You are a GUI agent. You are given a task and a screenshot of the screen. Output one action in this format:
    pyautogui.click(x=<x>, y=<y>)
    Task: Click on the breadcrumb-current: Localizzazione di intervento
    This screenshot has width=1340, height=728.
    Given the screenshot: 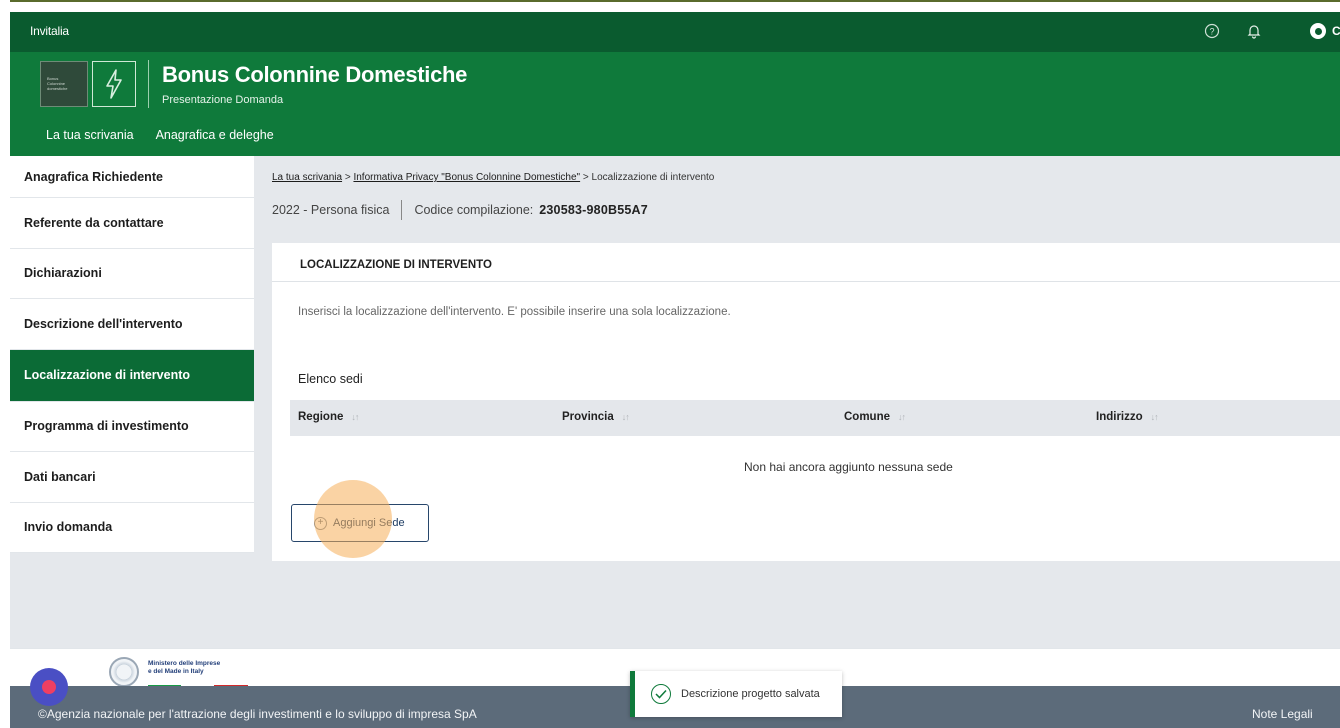 What is the action you would take?
    pyautogui.click(x=653, y=177)
    